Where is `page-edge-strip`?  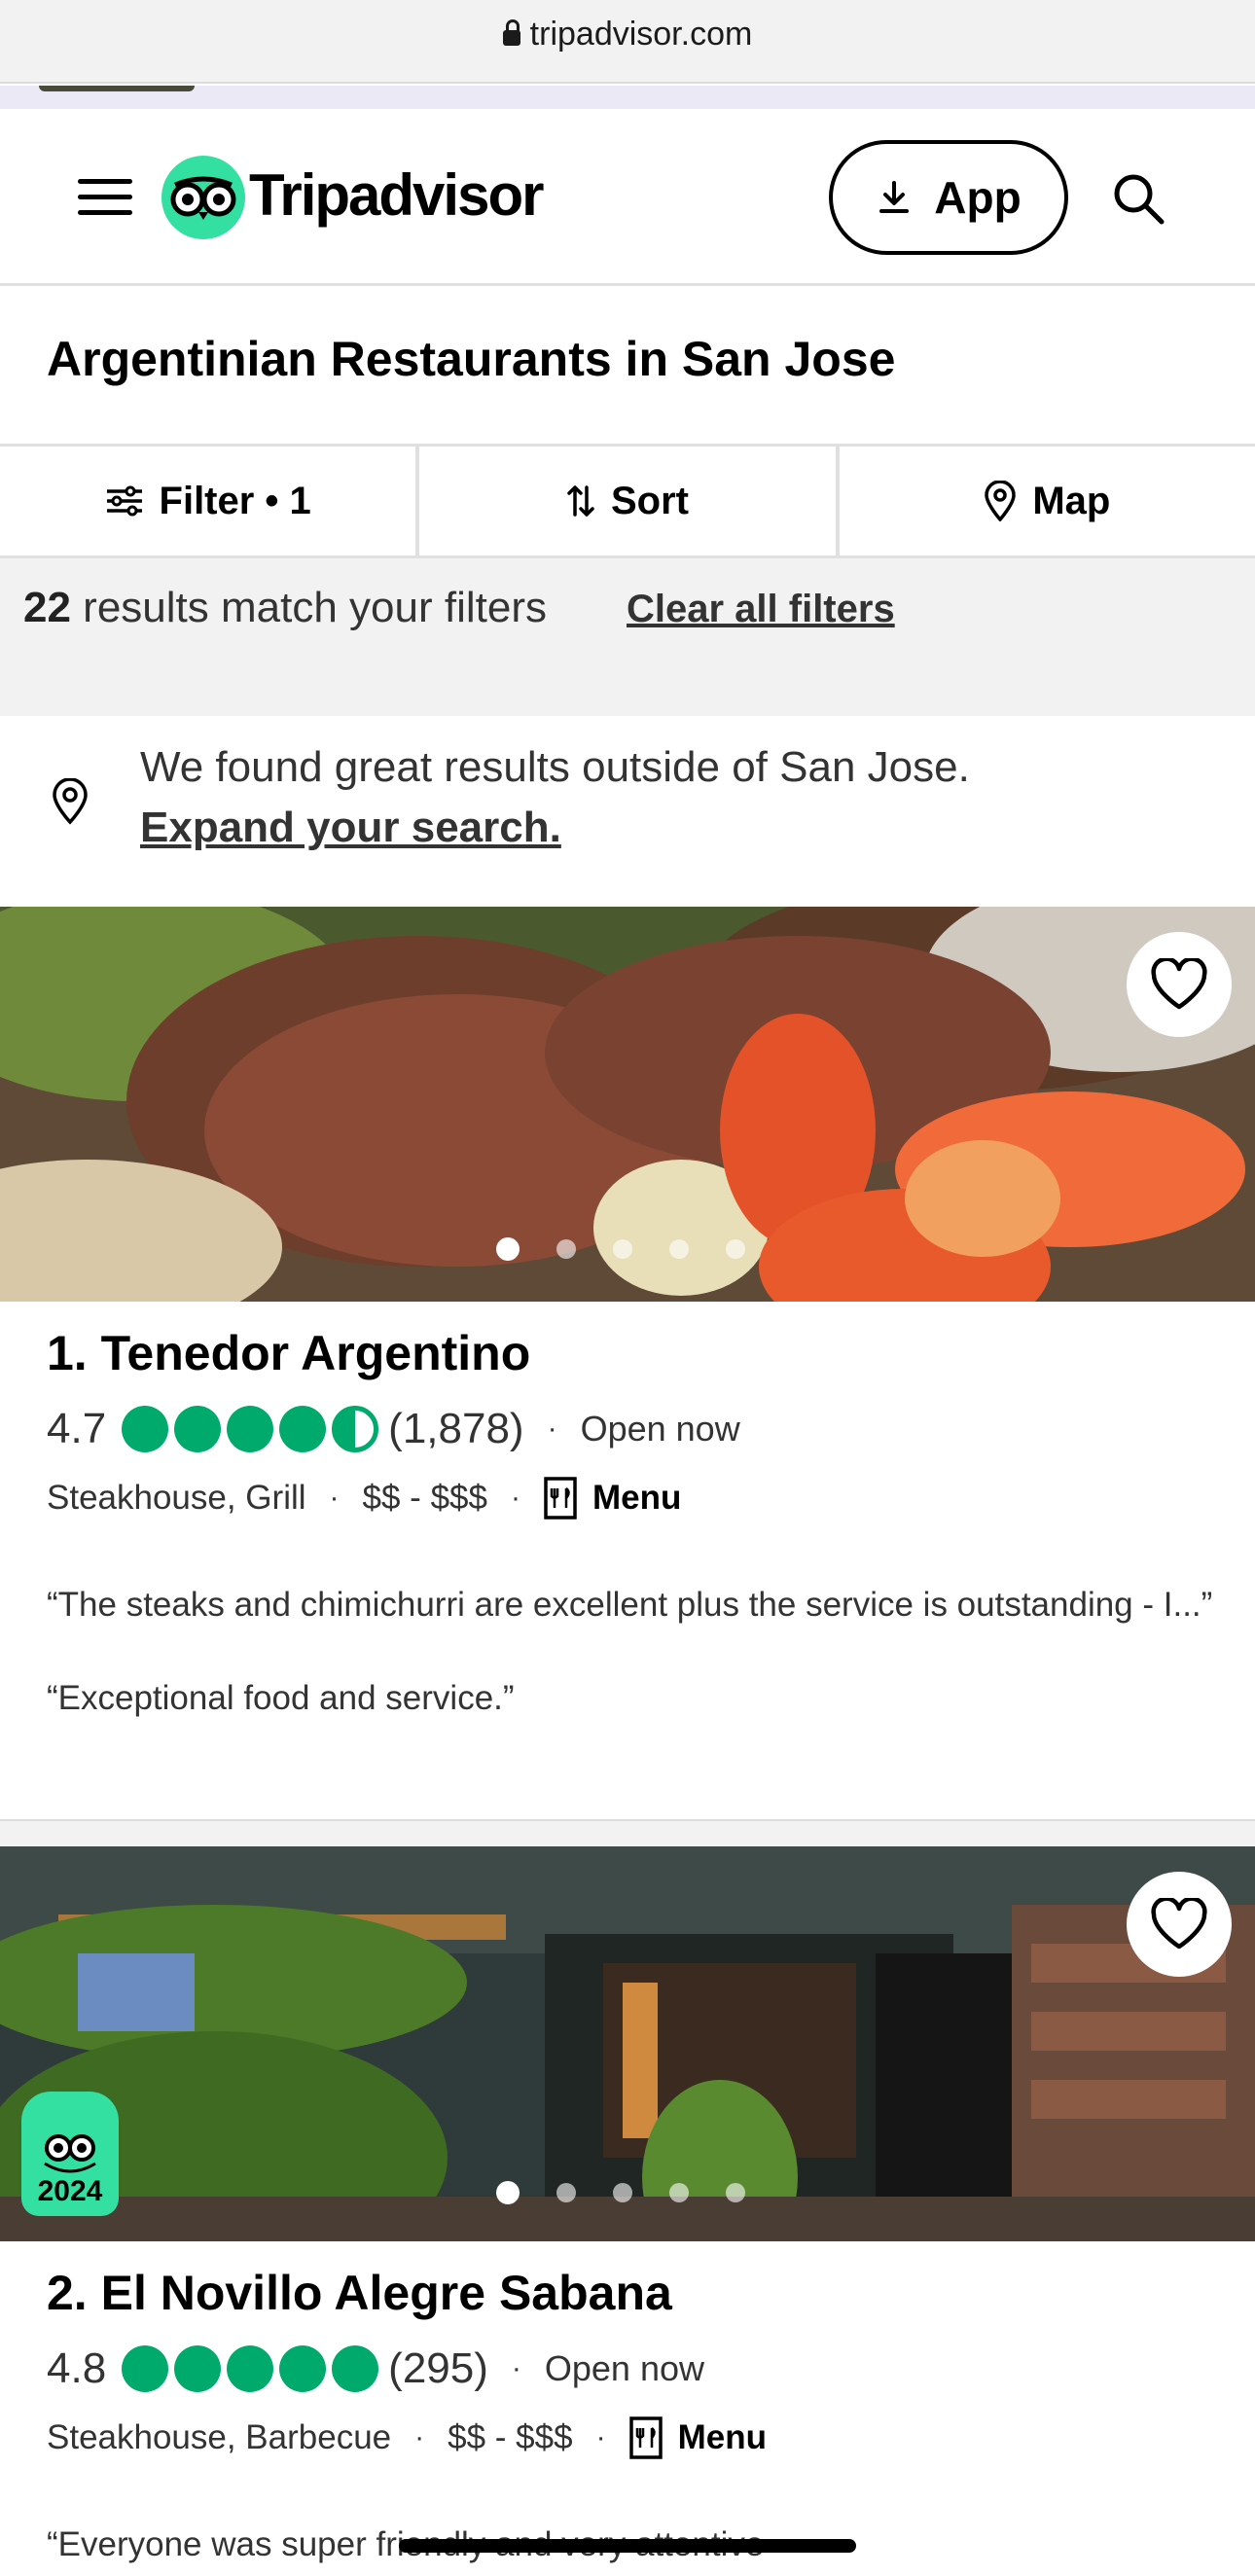 page-edge-strip is located at coordinates (627, 97).